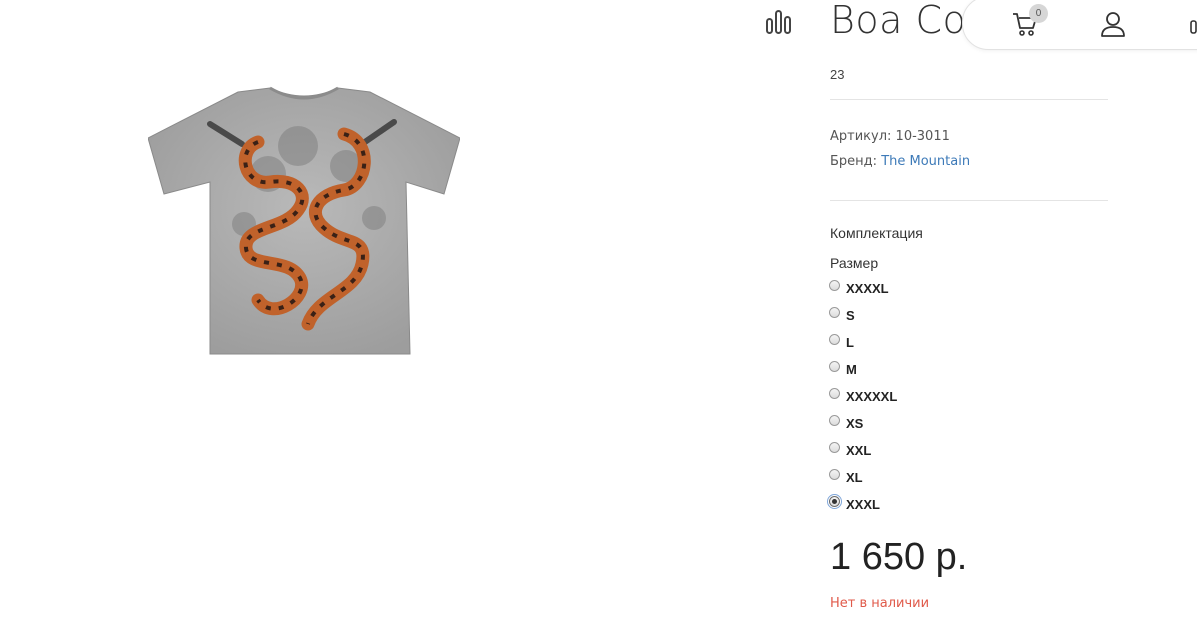 Image resolution: width=1197 pixels, height=641 pixels. I want to click on size-option-label: XS, so click(855, 423).